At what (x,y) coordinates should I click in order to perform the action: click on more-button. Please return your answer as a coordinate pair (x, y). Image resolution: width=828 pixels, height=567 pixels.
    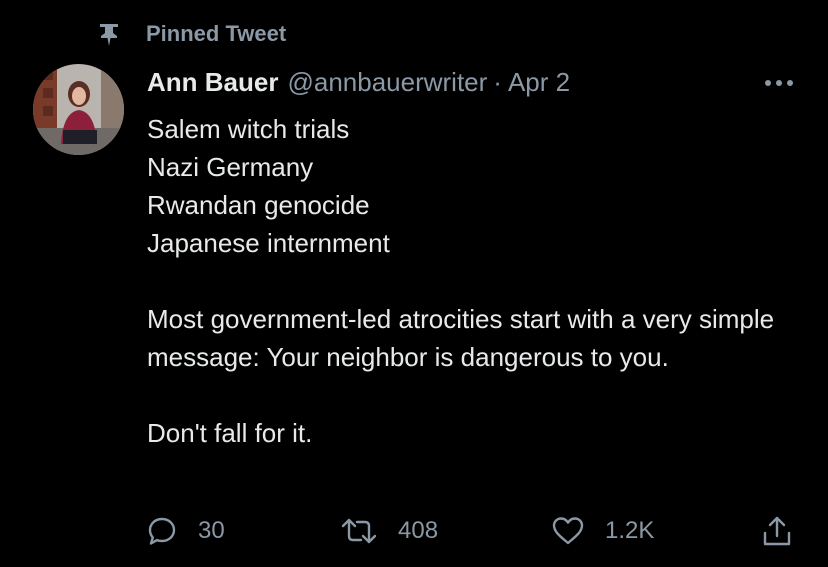
    Looking at the image, I should click on (779, 83).